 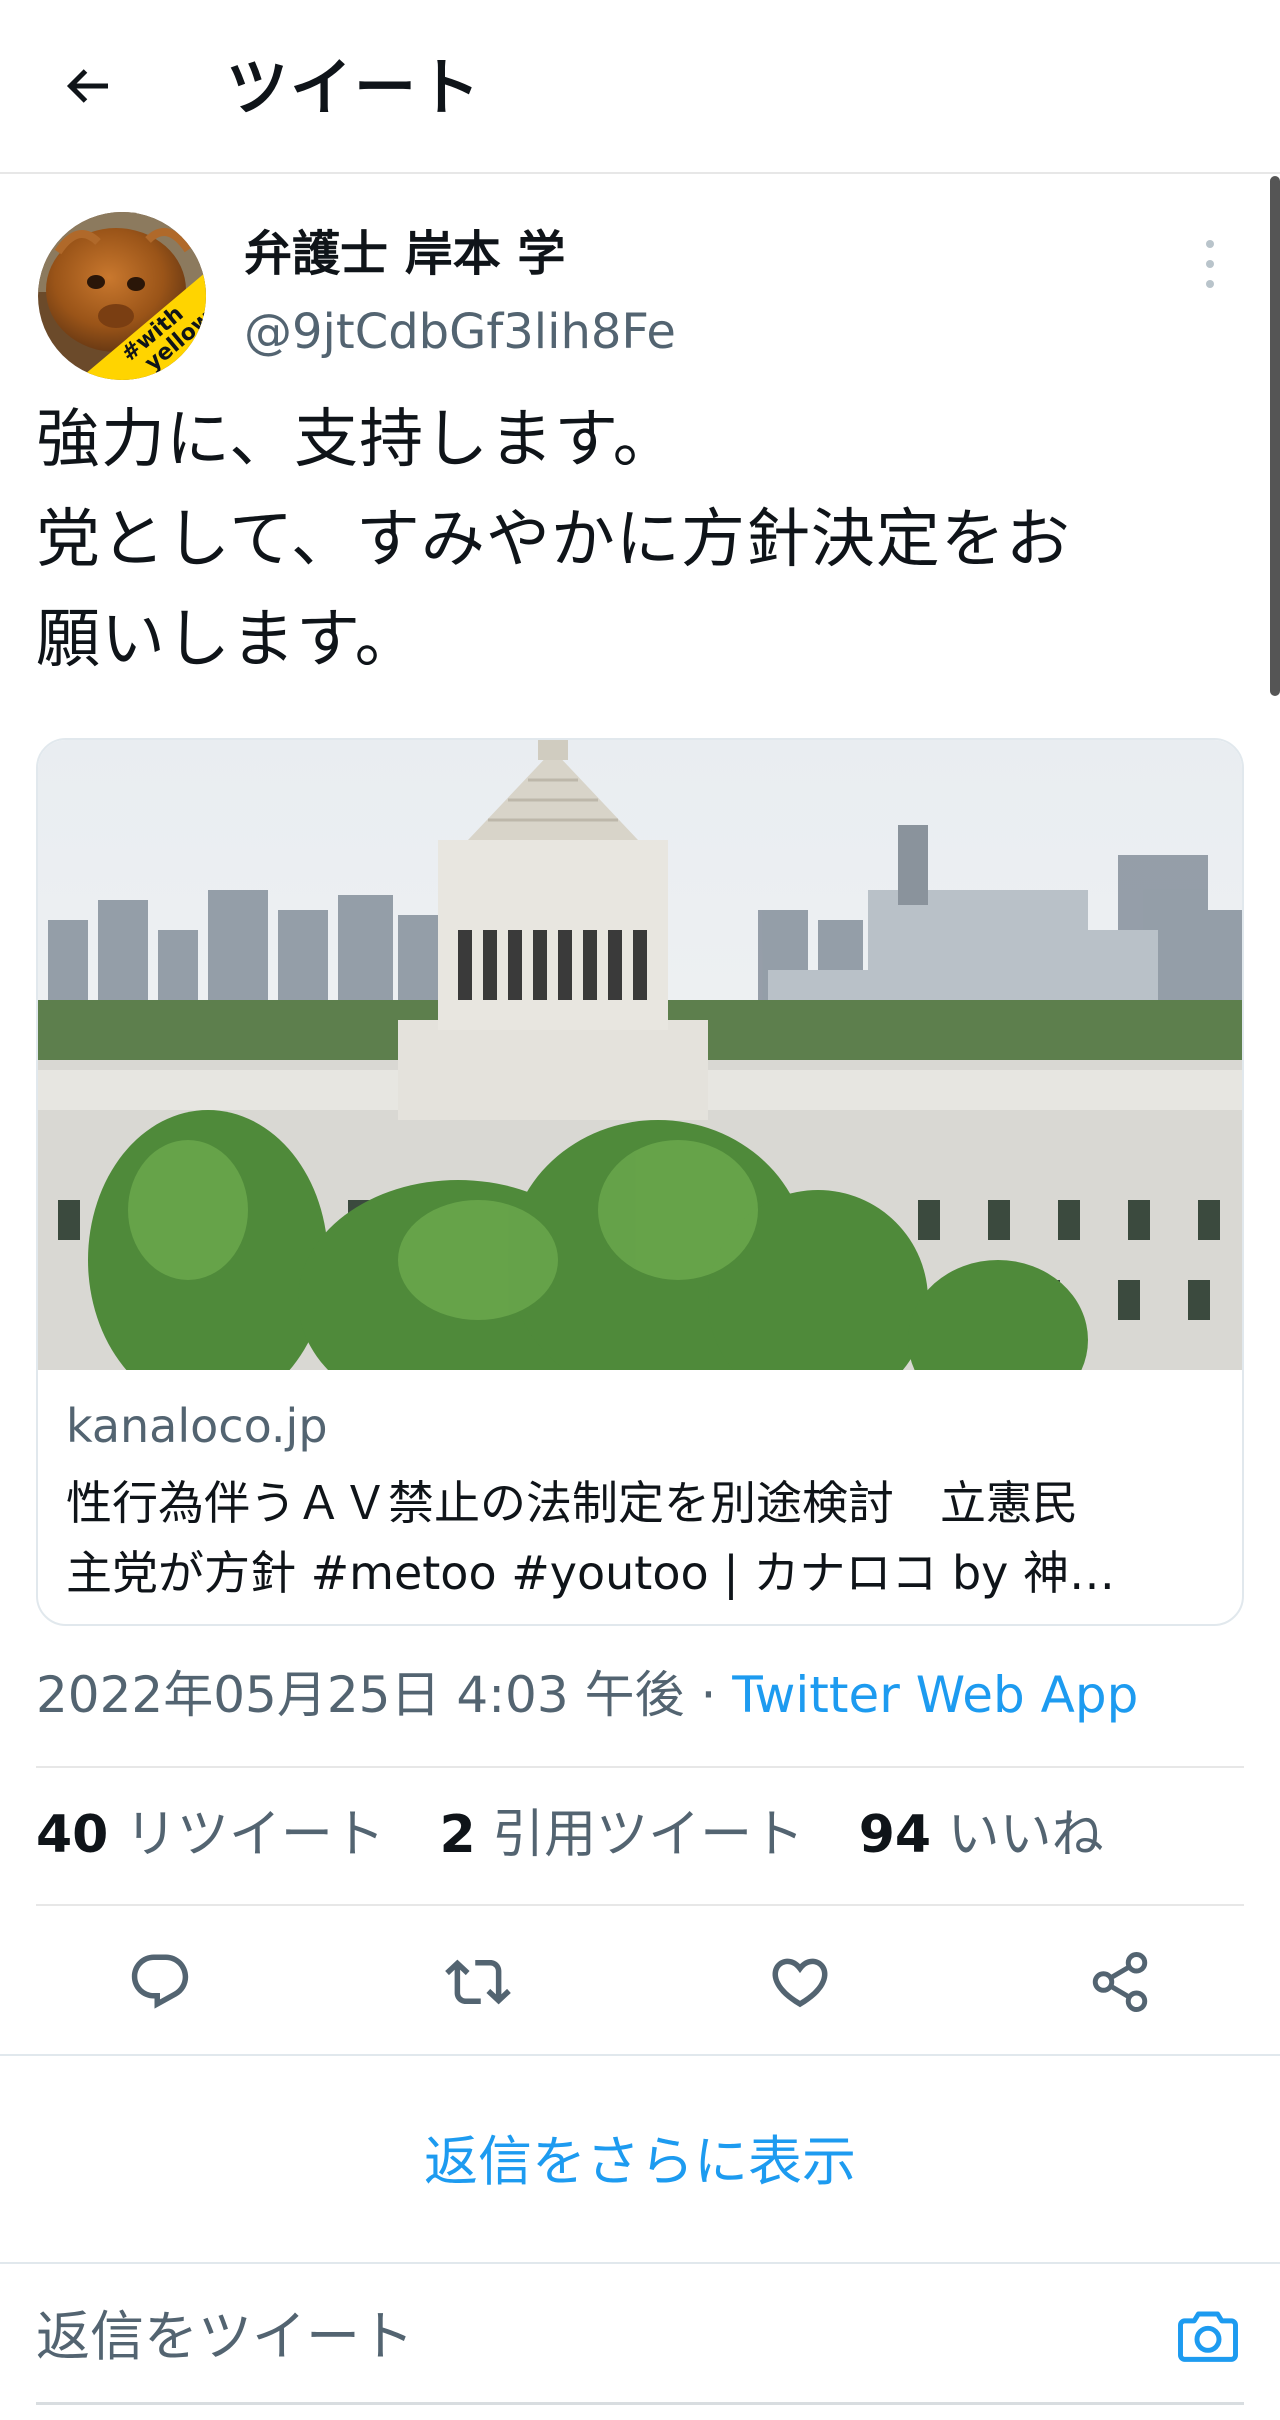 What do you see at coordinates (72, 1835) in the screenshot?
I see `retweets-count: 40` at bounding box center [72, 1835].